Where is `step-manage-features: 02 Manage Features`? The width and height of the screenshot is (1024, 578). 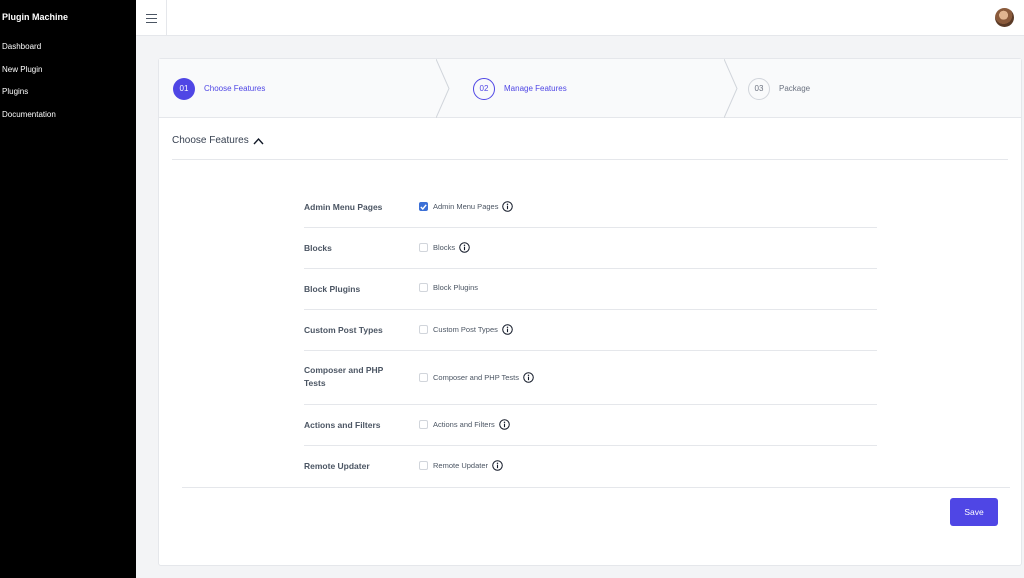
step-manage-features: 02 Manage Features is located at coordinates (520, 88).